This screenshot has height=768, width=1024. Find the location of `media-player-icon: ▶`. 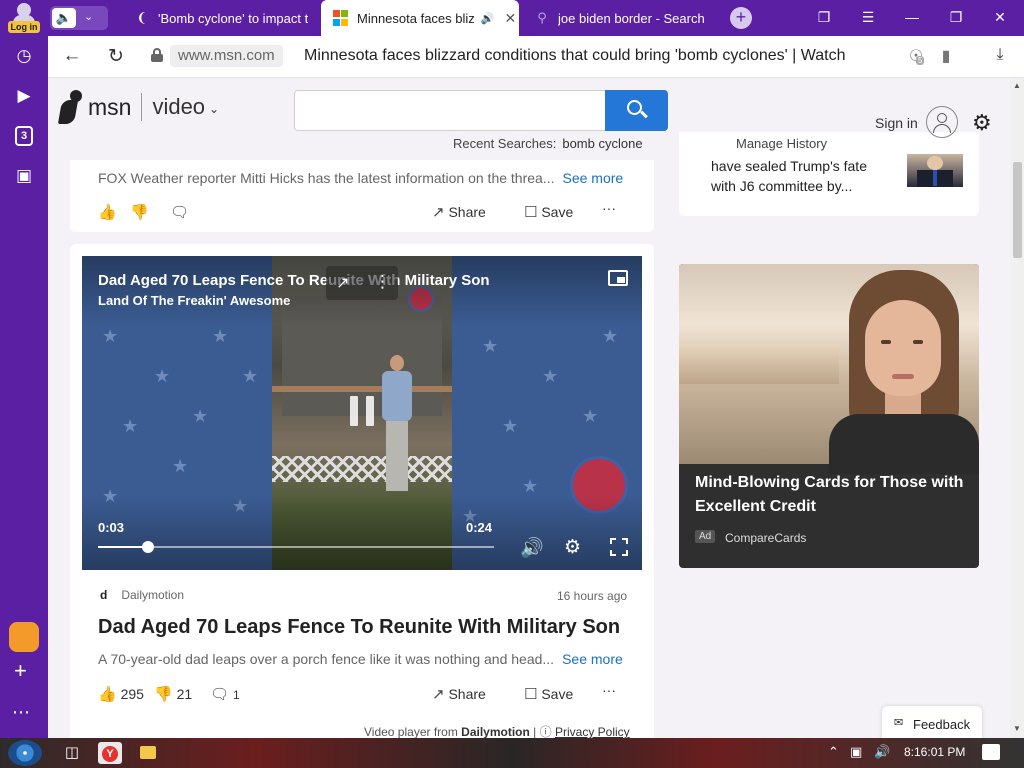

media-player-icon: ▶ is located at coordinates (24, 96).